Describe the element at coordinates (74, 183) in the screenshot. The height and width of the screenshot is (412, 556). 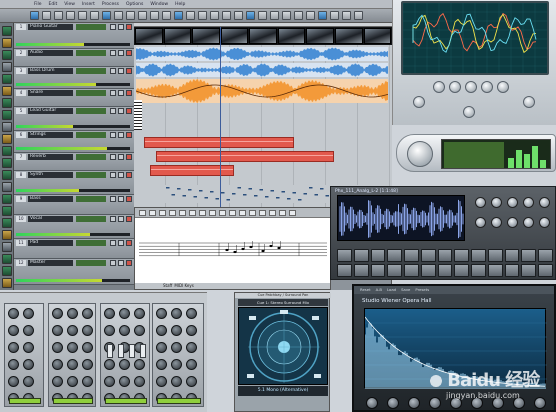
I see `track-header: 8 Synth` at that location.